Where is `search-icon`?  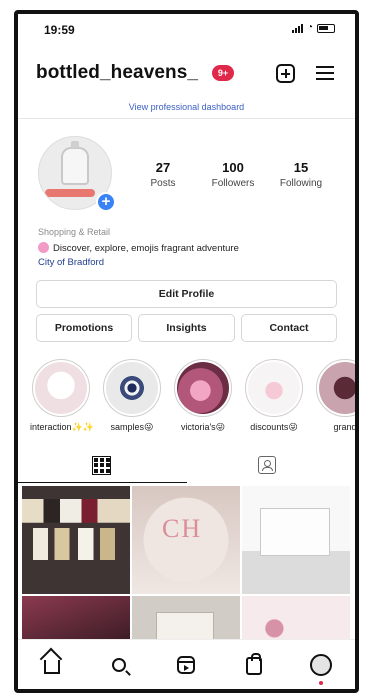 search-icon is located at coordinates (119, 664).